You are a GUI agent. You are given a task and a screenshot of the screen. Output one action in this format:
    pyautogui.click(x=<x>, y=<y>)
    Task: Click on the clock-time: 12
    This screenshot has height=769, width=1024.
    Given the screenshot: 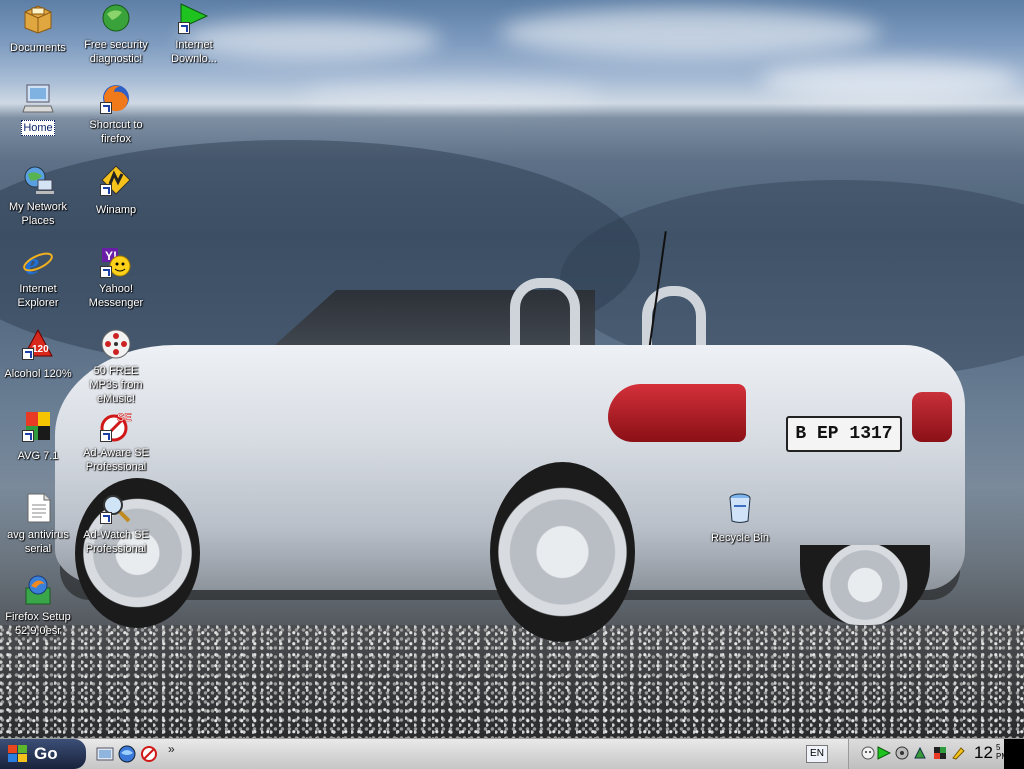 What is the action you would take?
    pyautogui.click(x=983, y=753)
    